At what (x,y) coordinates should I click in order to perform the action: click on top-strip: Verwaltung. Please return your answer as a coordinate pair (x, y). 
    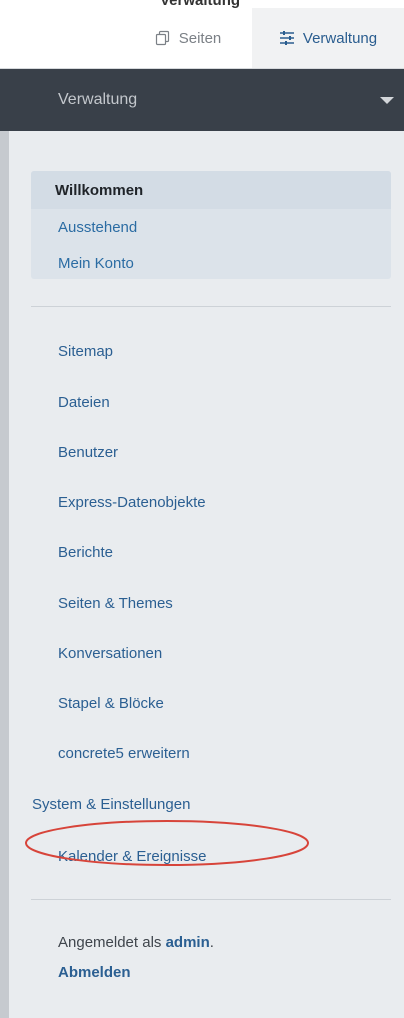
    Looking at the image, I should click on (202, 4).